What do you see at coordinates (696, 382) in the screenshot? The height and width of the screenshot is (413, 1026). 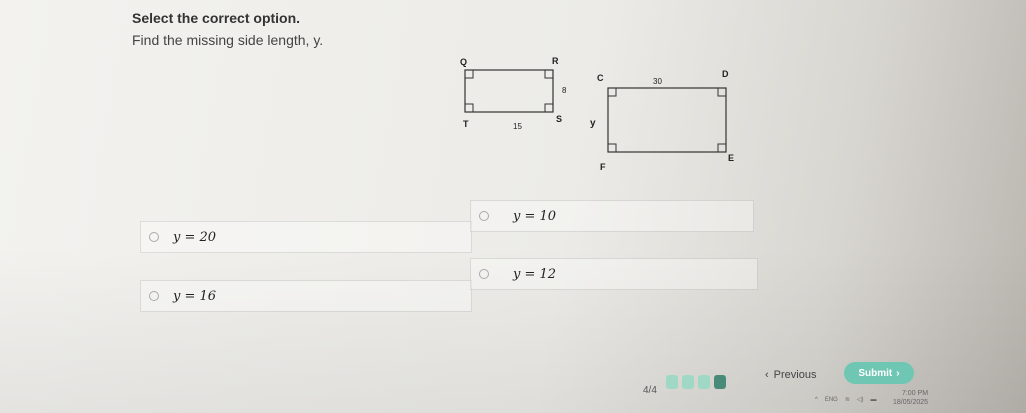 I see `progress-dots` at bounding box center [696, 382].